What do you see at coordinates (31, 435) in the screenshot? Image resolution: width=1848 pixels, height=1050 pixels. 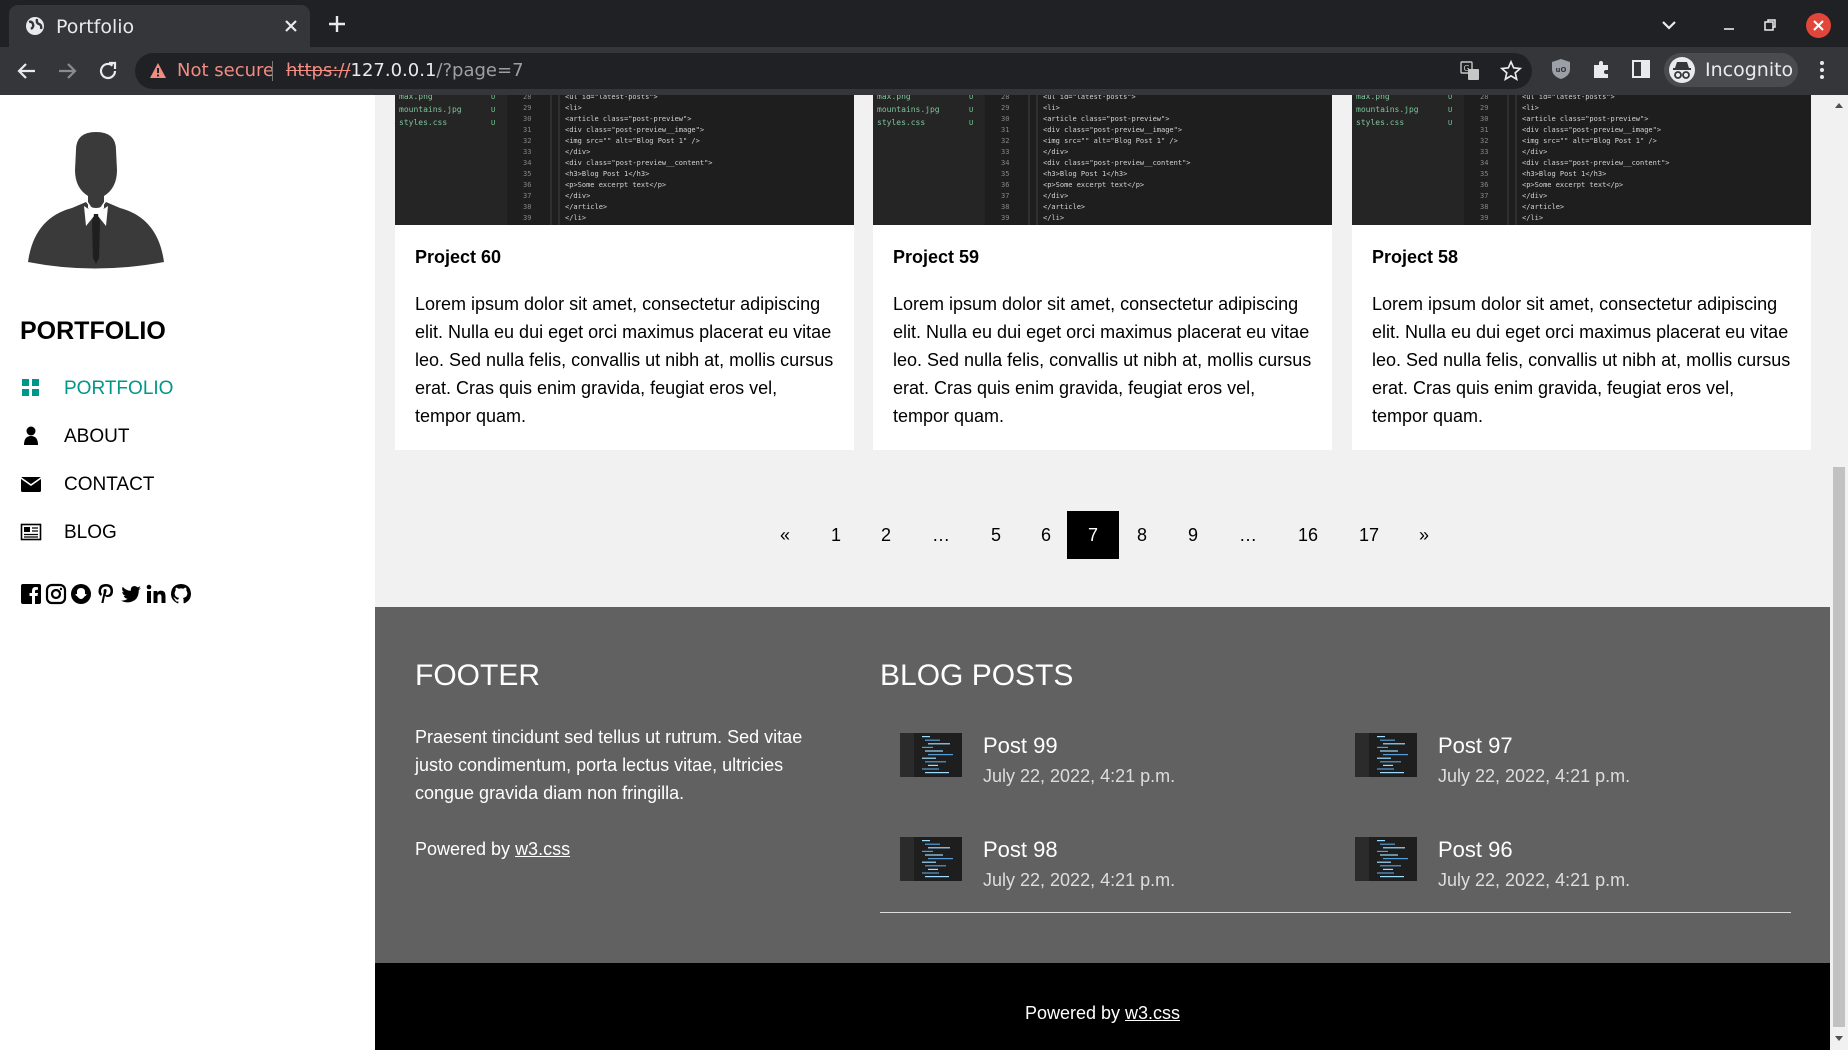 I see `user-icon` at bounding box center [31, 435].